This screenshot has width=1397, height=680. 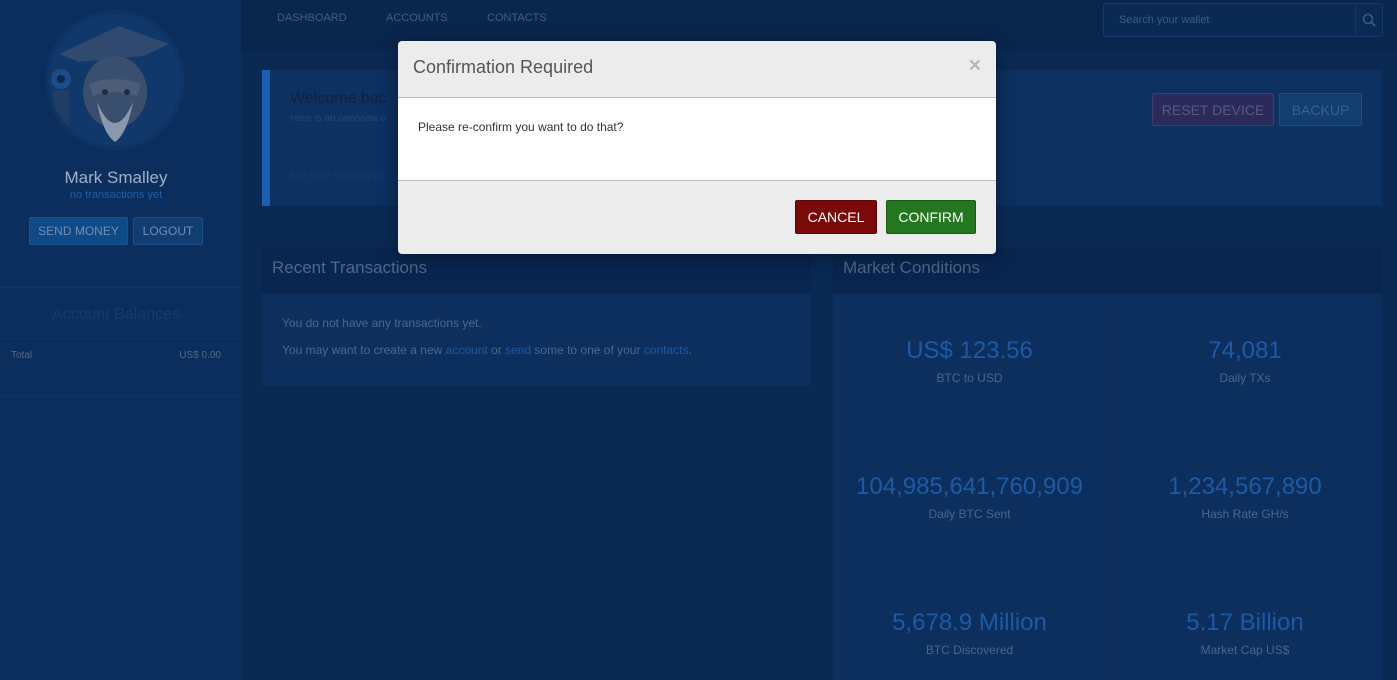 What do you see at coordinates (200, 355) in the screenshot?
I see `balance-total-value: US$ 0.00` at bounding box center [200, 355].